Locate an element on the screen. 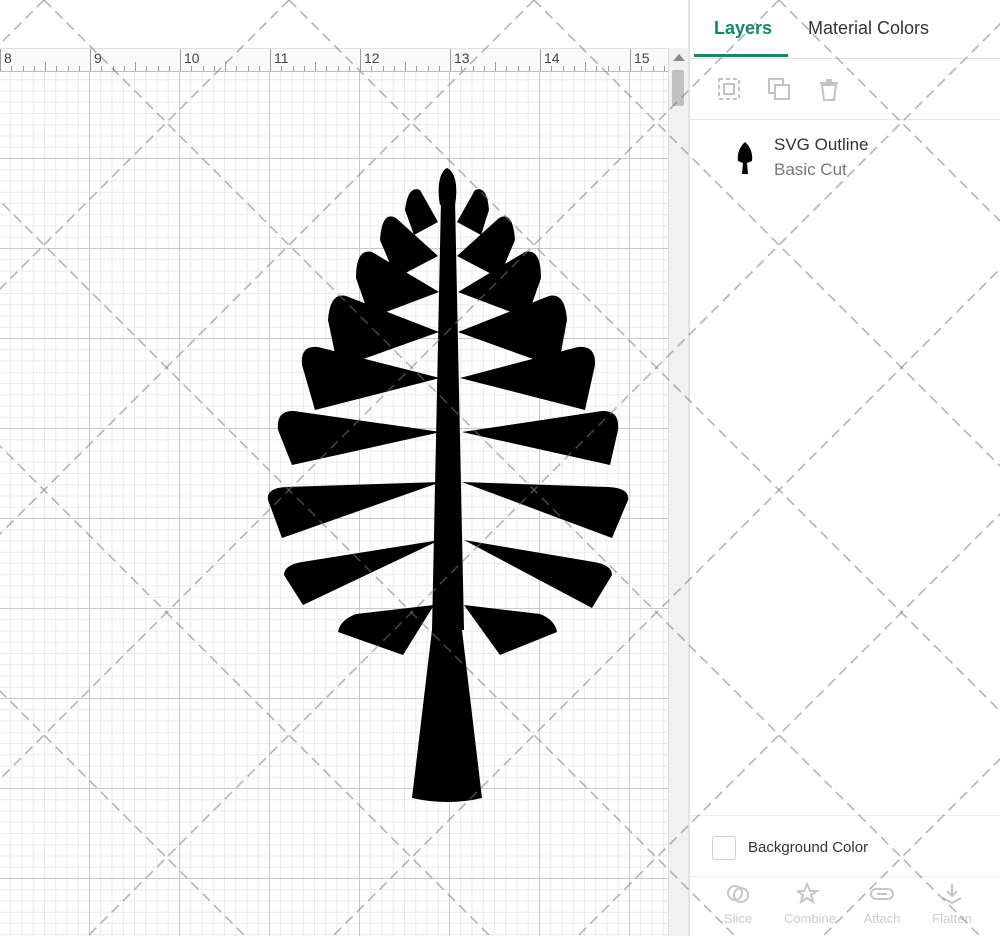 This screenshot has width=1000, height=937. background-color-checkbox is located at coordinates (724, 848).